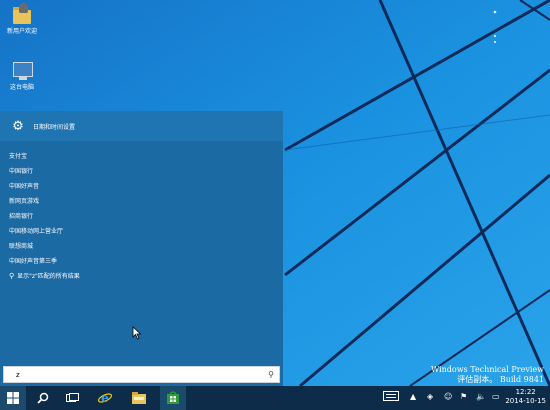 The width and height of the screenshot is (550, 410). Describe the element at coordinates (413, 396) in the screenshot. I see `chevron-up-icon: ▲` at that location.